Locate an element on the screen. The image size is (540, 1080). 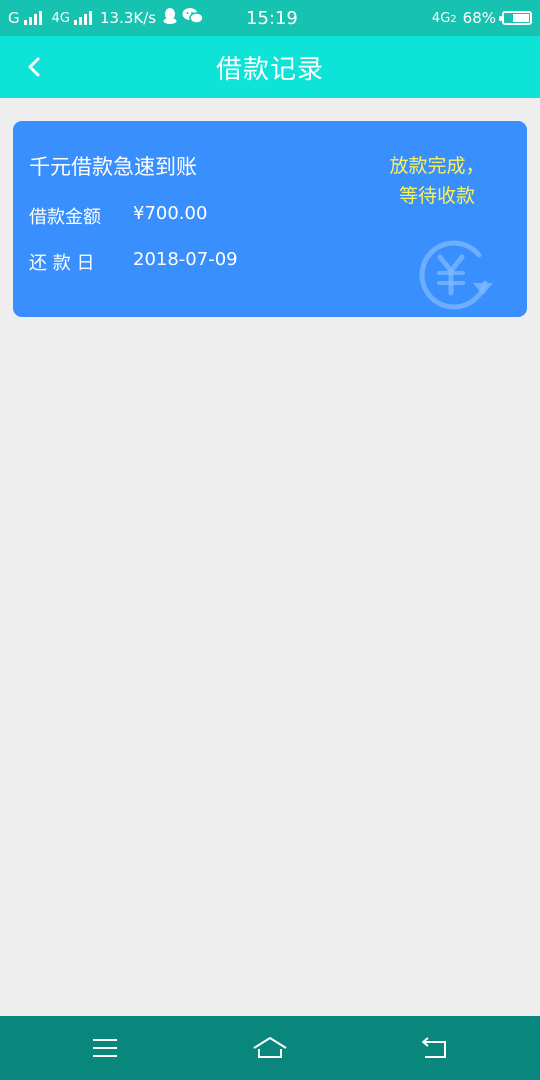
nav-back-button is located at coordinates (434, 1048).